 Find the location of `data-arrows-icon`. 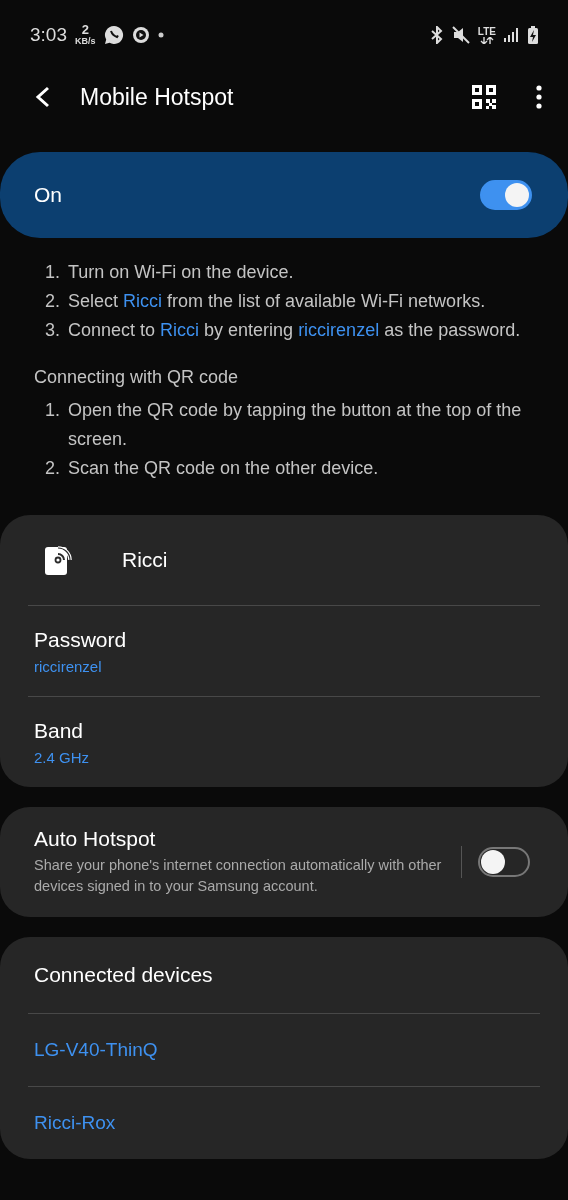

data-arrows-icon is located at coordinates (486, 40).